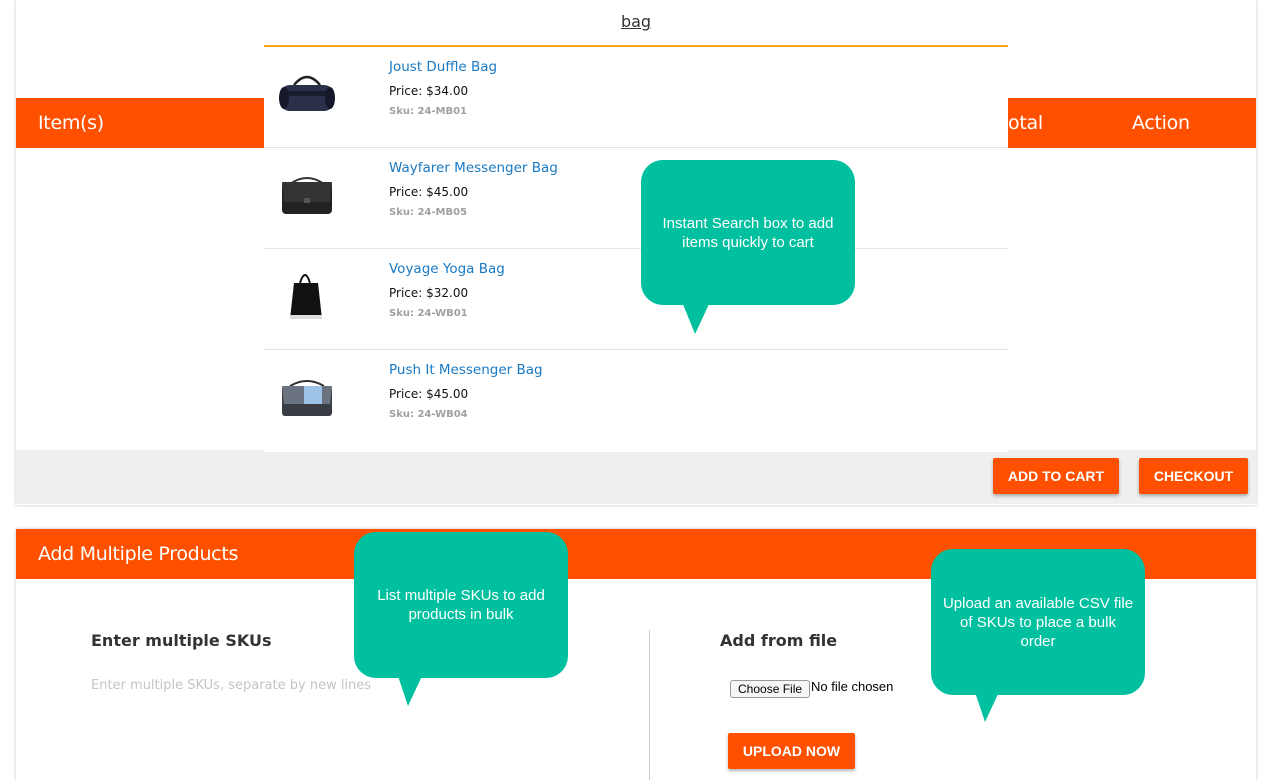 The width and height of the screenshot is (1267, 780). What do you see at coordinates (1025, 123) in the screenshot?
I see `total-column-header: otal` at bounding box center [1025, 123].